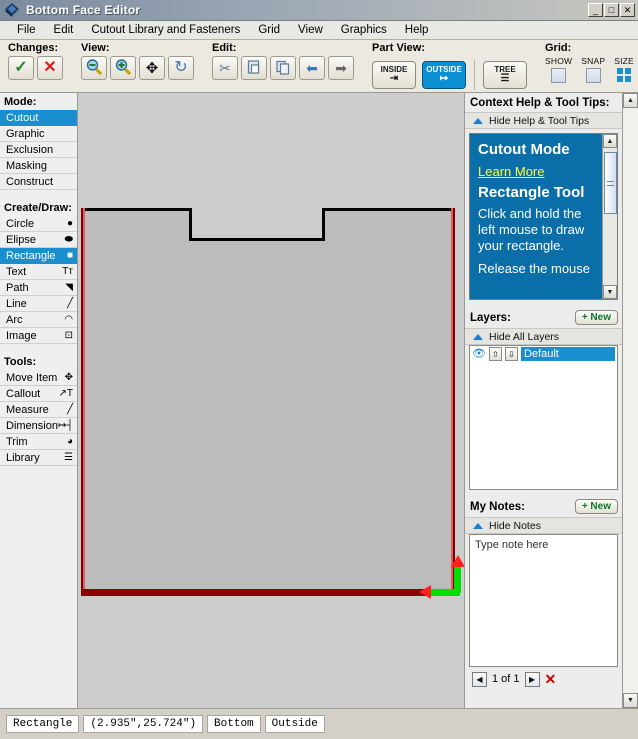 This screenshot has height=739, width=638. I want to click on tool-item-callout: Callout ↗T, so click(38, 394).